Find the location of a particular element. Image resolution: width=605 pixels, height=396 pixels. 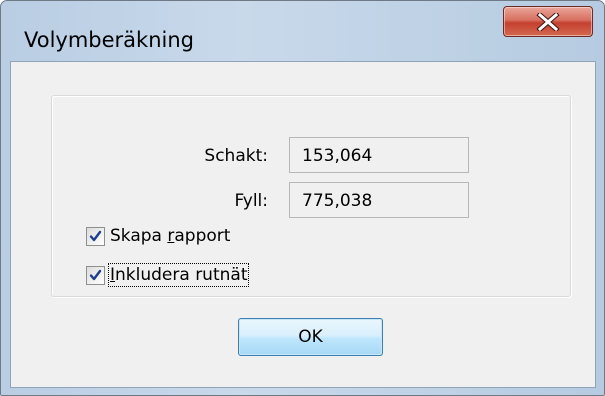

skapa-rapport-option: Skapa rapport is located at coordinates (158, 236).